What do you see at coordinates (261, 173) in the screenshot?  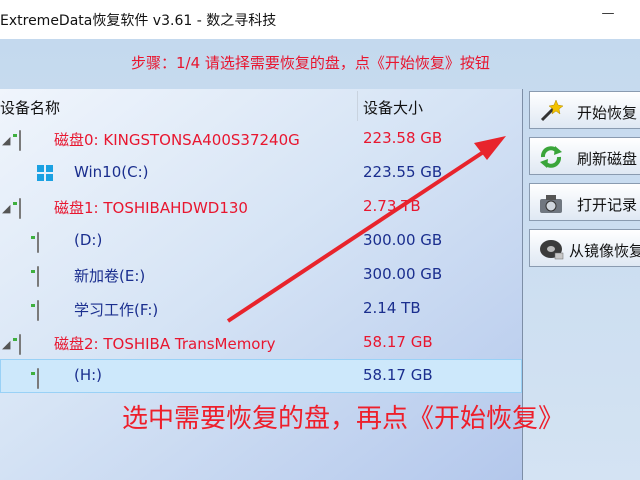 I see `table-row-partition-c: Win10(C:) 223.55 GB` at bounding box center [261, 173].